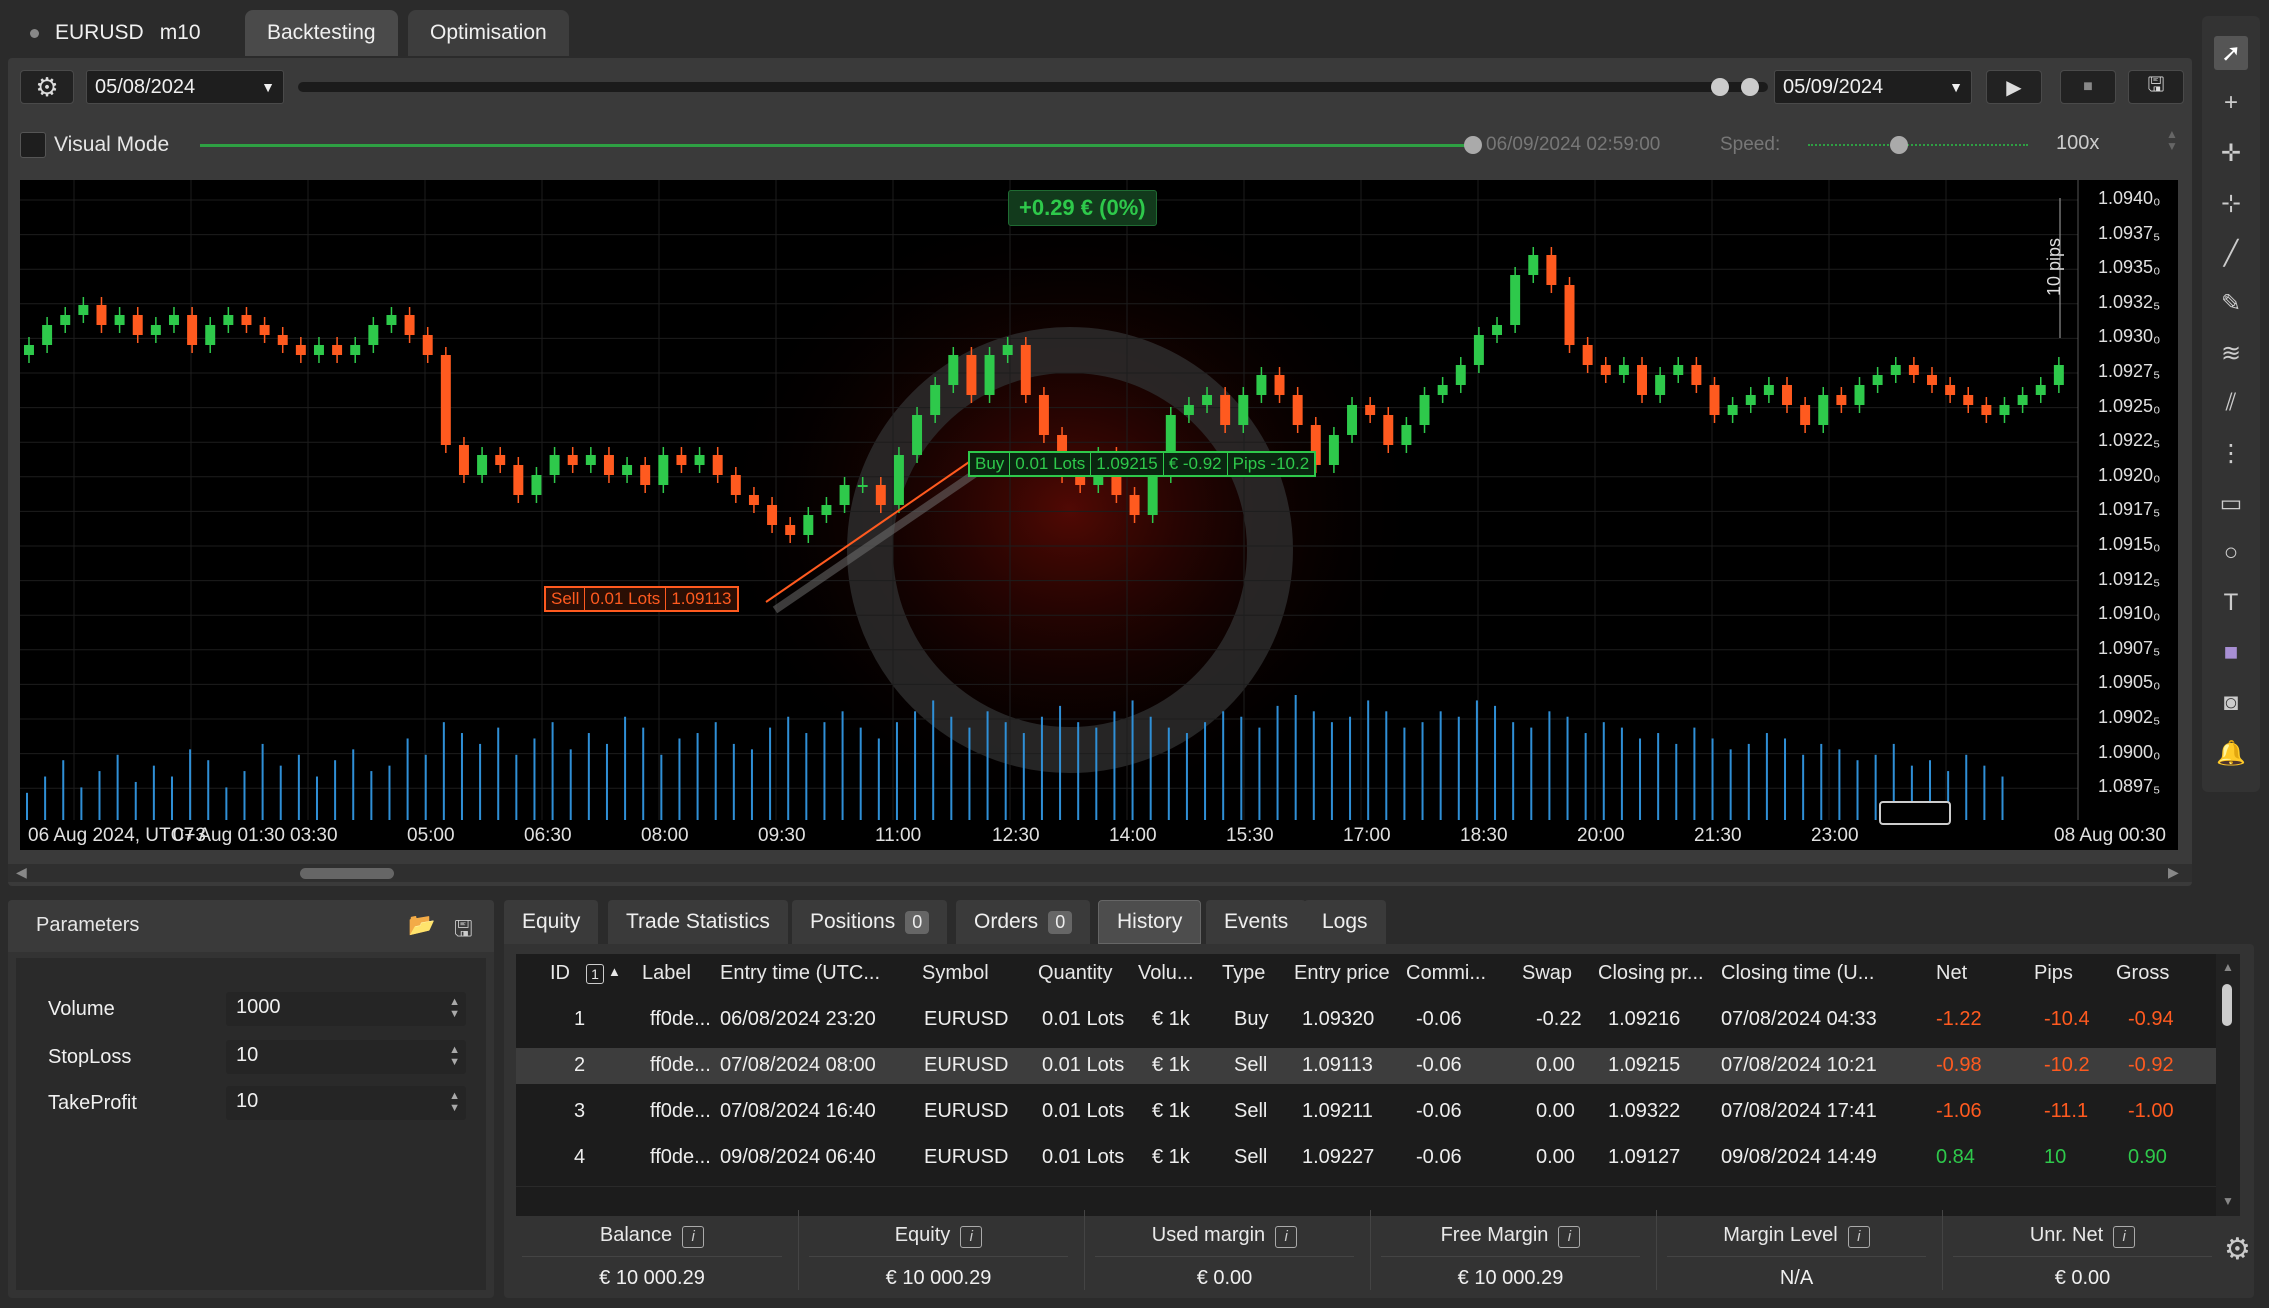 This screenshot has height=1308, width=2269. I want to click on buy-trade-label: Buy 0.01 Lots 1.09215 € -0.92 Pips -10.2, so click(1142, 464).